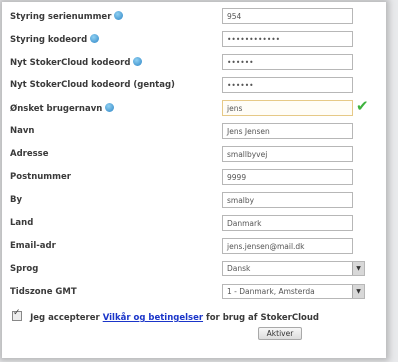 This screenshot has width=398, height=362. I want to click on repeat-password-label: Nyt StokerCloud kodeord (gentag), so click(92, 85).